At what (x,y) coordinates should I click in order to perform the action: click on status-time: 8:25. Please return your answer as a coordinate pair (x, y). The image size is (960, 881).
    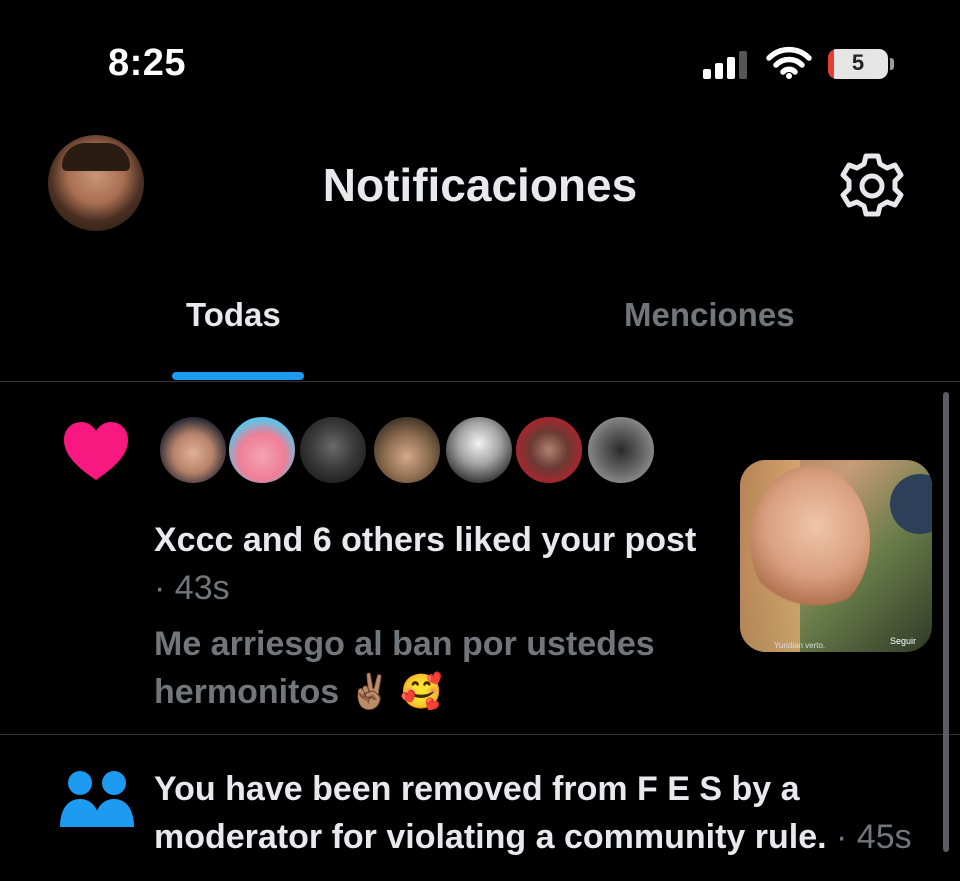
    Looking at the image, I should click on (147, 63).